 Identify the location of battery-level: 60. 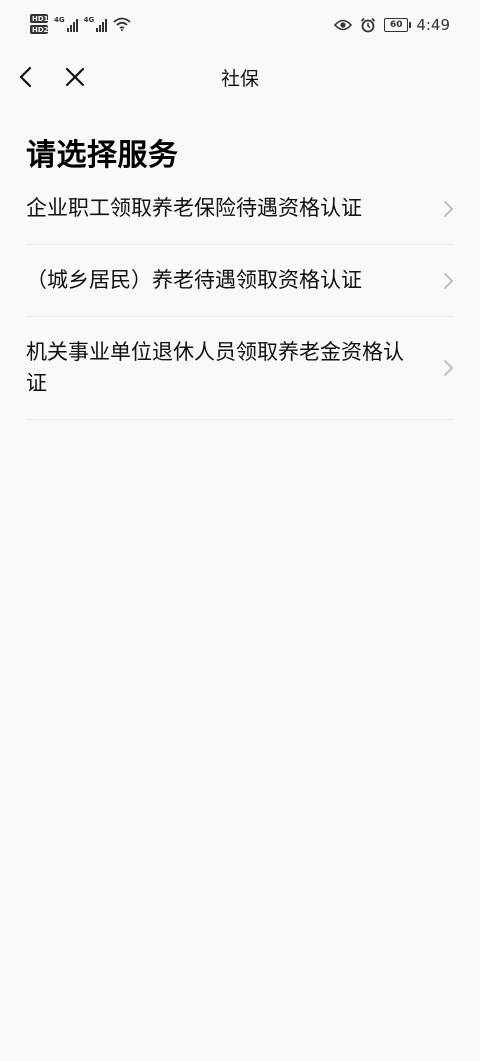
(396, 25).